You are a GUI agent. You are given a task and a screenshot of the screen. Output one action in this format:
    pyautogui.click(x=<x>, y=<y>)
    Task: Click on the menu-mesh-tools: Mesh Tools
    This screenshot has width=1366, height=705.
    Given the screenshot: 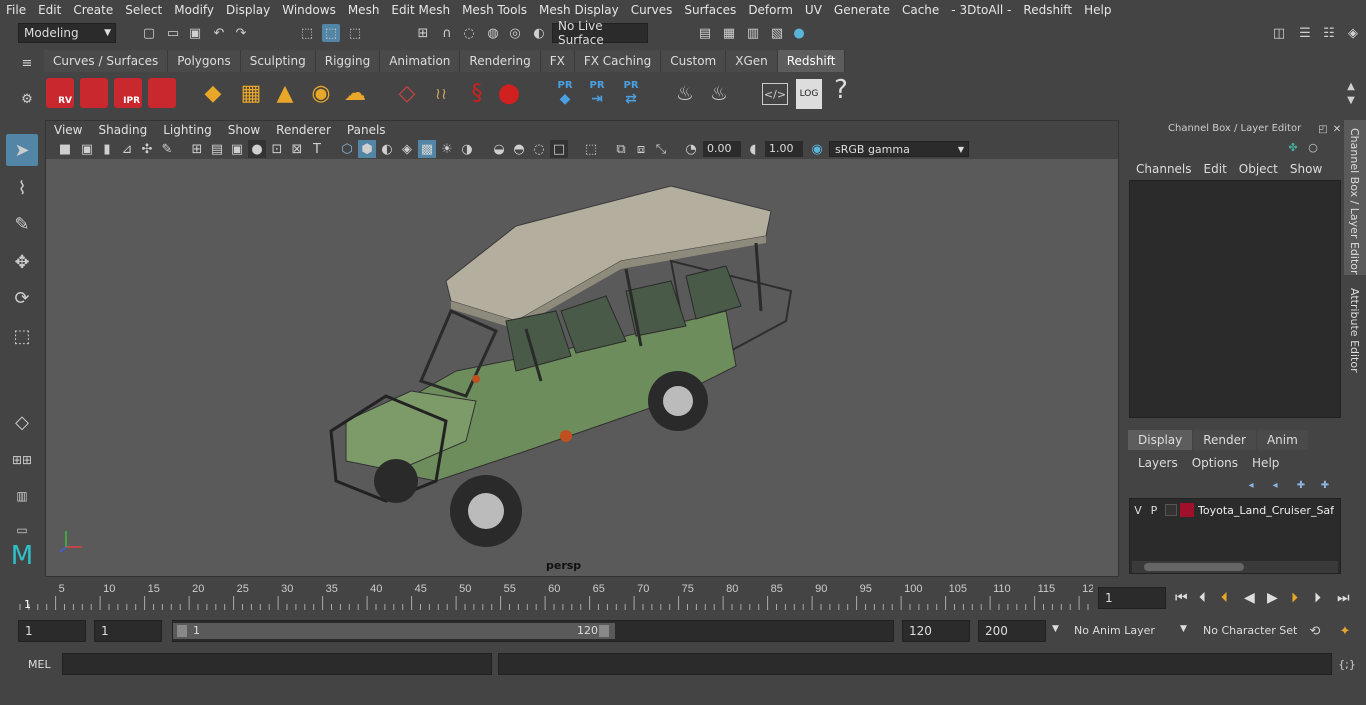 What is the action you would take?
    pyautogui.click(x=494, y=10)
    